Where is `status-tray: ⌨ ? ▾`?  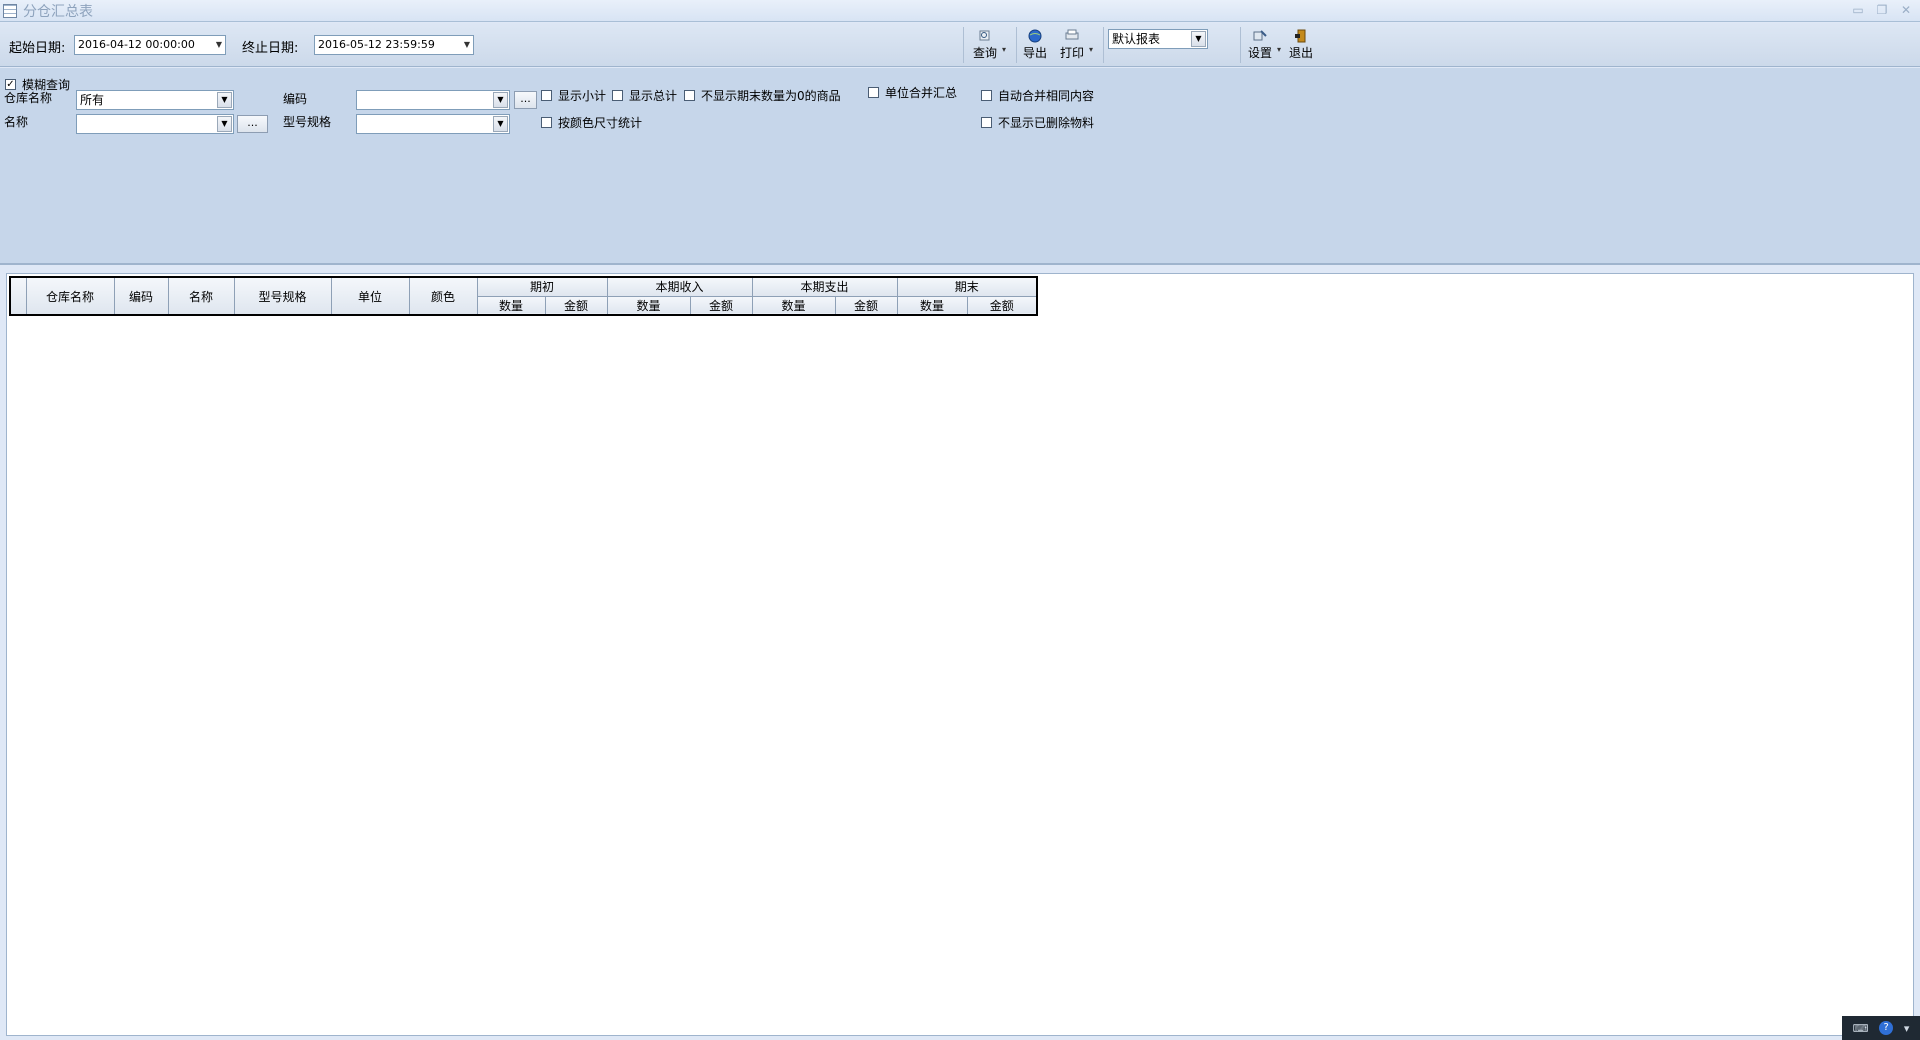 status-tray: ⌨ ? ▾ is located at coordinates (1881, 1028).